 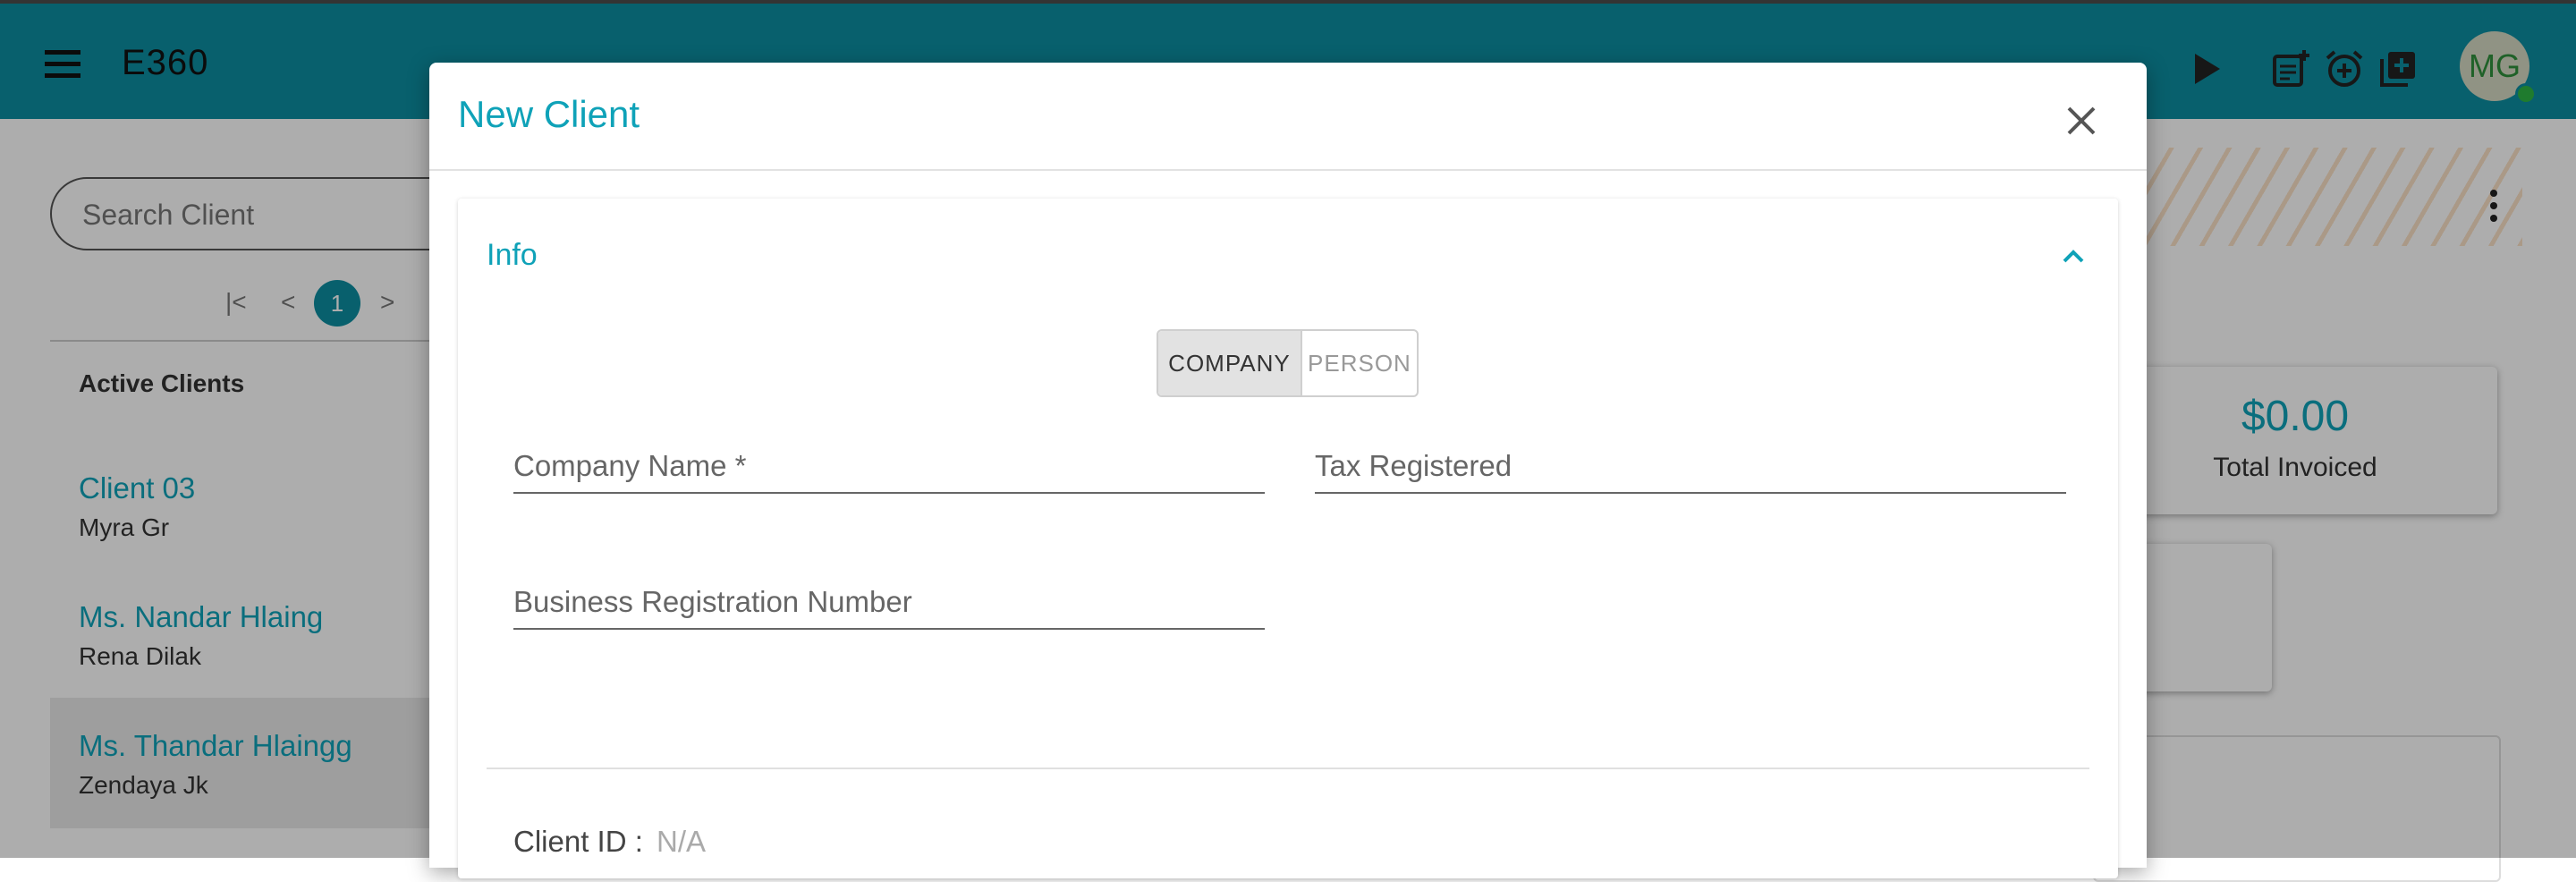 I want to click on tax-registered-field, so click(x=1690, y=461).